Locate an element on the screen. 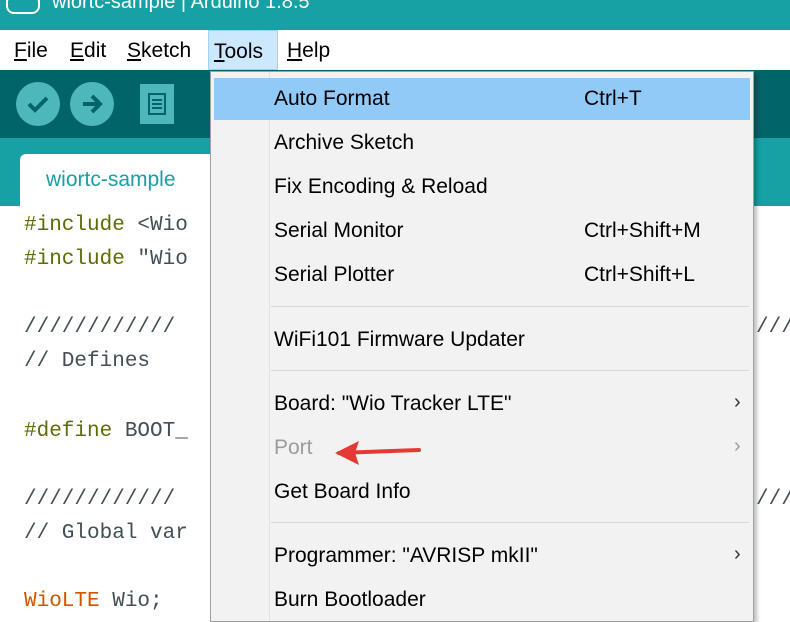 This screenshot has height=622, width=790. menu-help-accel: H is located at coordinates (295, 50).